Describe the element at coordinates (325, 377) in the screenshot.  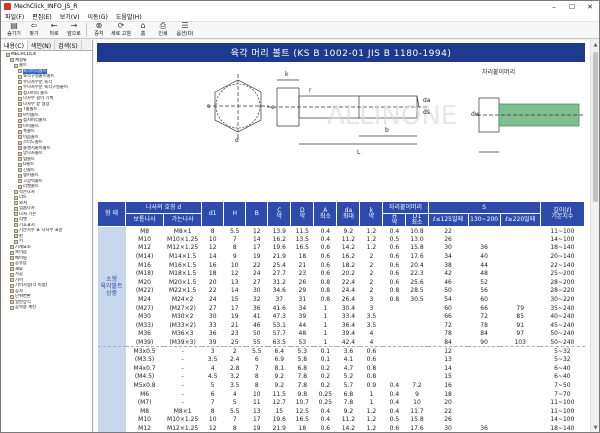
I see `table-cell: 0.2` at that location.